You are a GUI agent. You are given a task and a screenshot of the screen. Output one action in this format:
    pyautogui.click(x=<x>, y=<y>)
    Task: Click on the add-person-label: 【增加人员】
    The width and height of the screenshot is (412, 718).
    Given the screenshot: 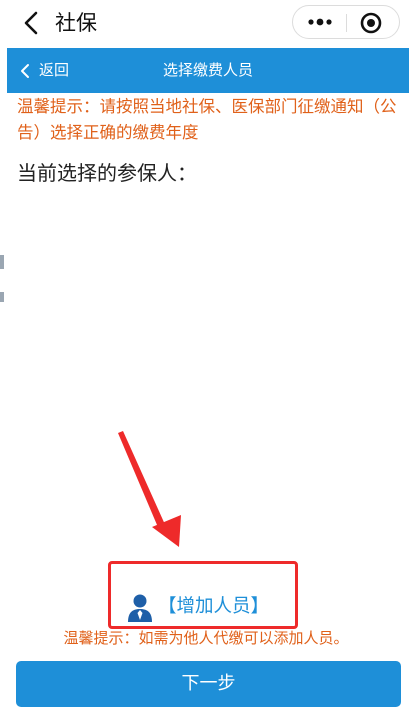 What is the action you would take?
    pyautogui.click(x=214, y=606)
    